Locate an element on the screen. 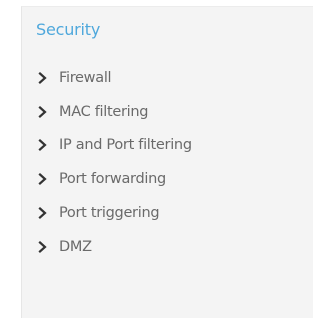 The width and height of the screenshot is (322, 318). sidebar-item-port-forwarding: Port forwarding is located at coordinates (114, 179).